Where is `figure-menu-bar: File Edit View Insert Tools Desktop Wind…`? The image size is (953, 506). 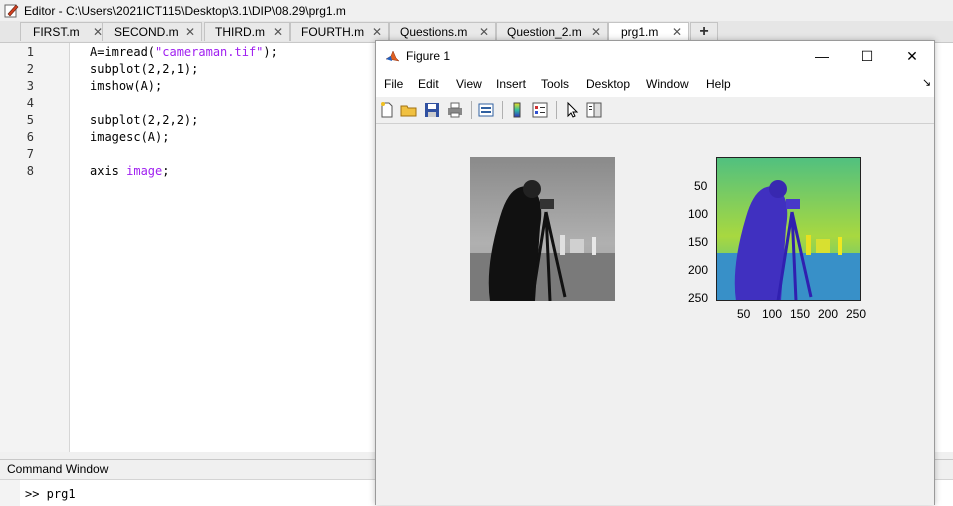 figure-menu-bar: File Edit View Insert Tools Desktop Wind… is located at coordinates (655, 84).